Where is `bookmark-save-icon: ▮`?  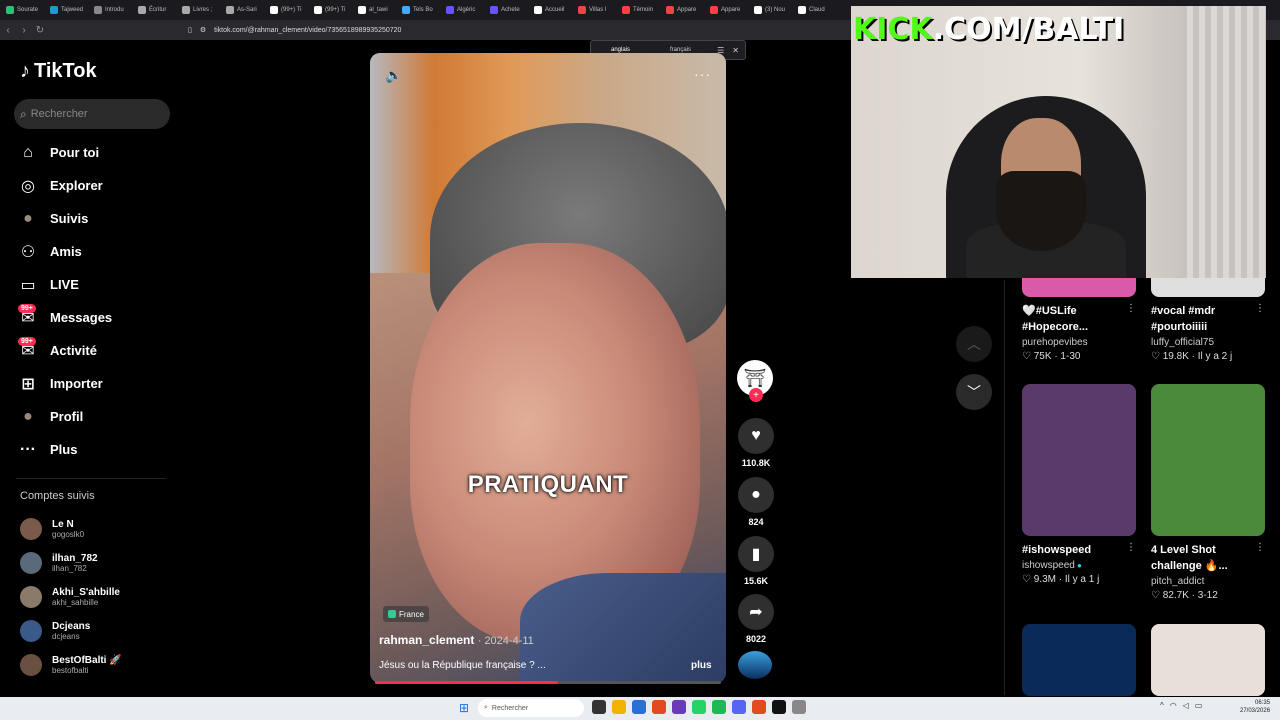
bookmark-save-icon: ▮ is located at coordinates (756, 554).